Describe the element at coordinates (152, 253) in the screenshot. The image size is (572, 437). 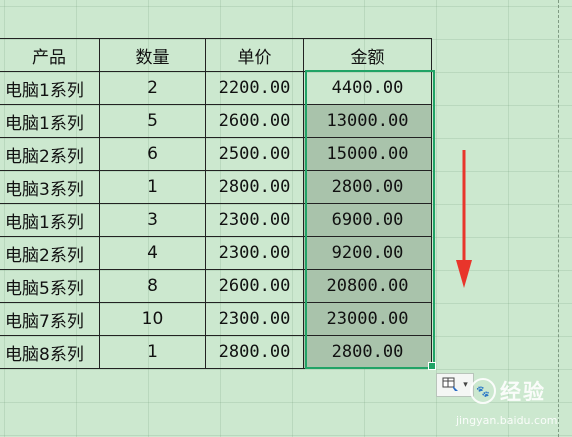
I see `cell-quantity: 4` at that location.